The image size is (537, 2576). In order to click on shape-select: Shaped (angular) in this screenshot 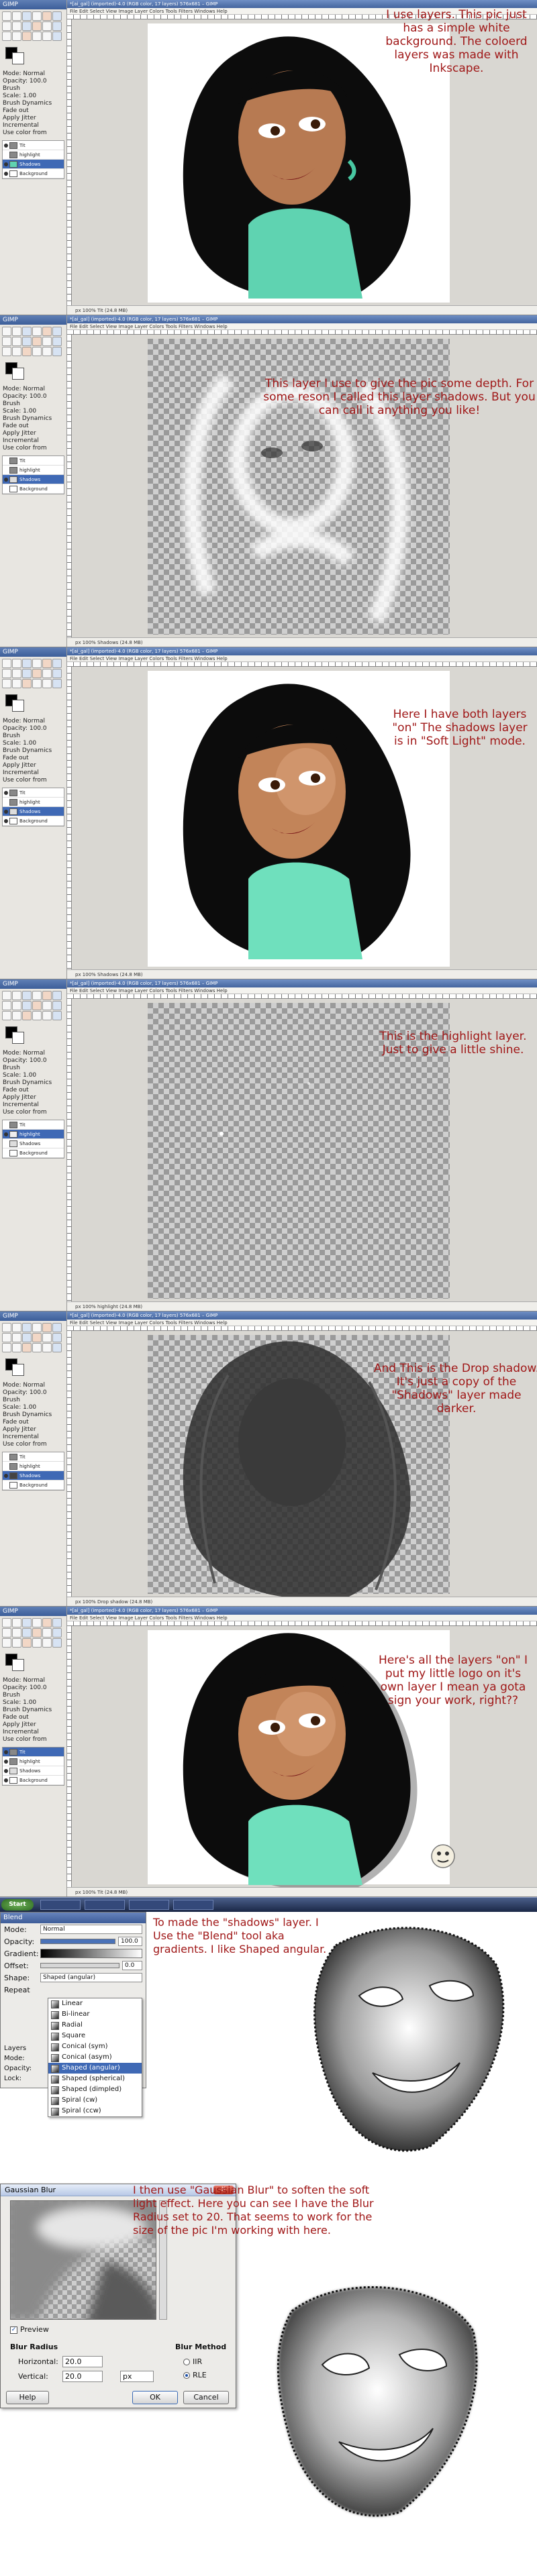, I will do `click(91, 1977)`.